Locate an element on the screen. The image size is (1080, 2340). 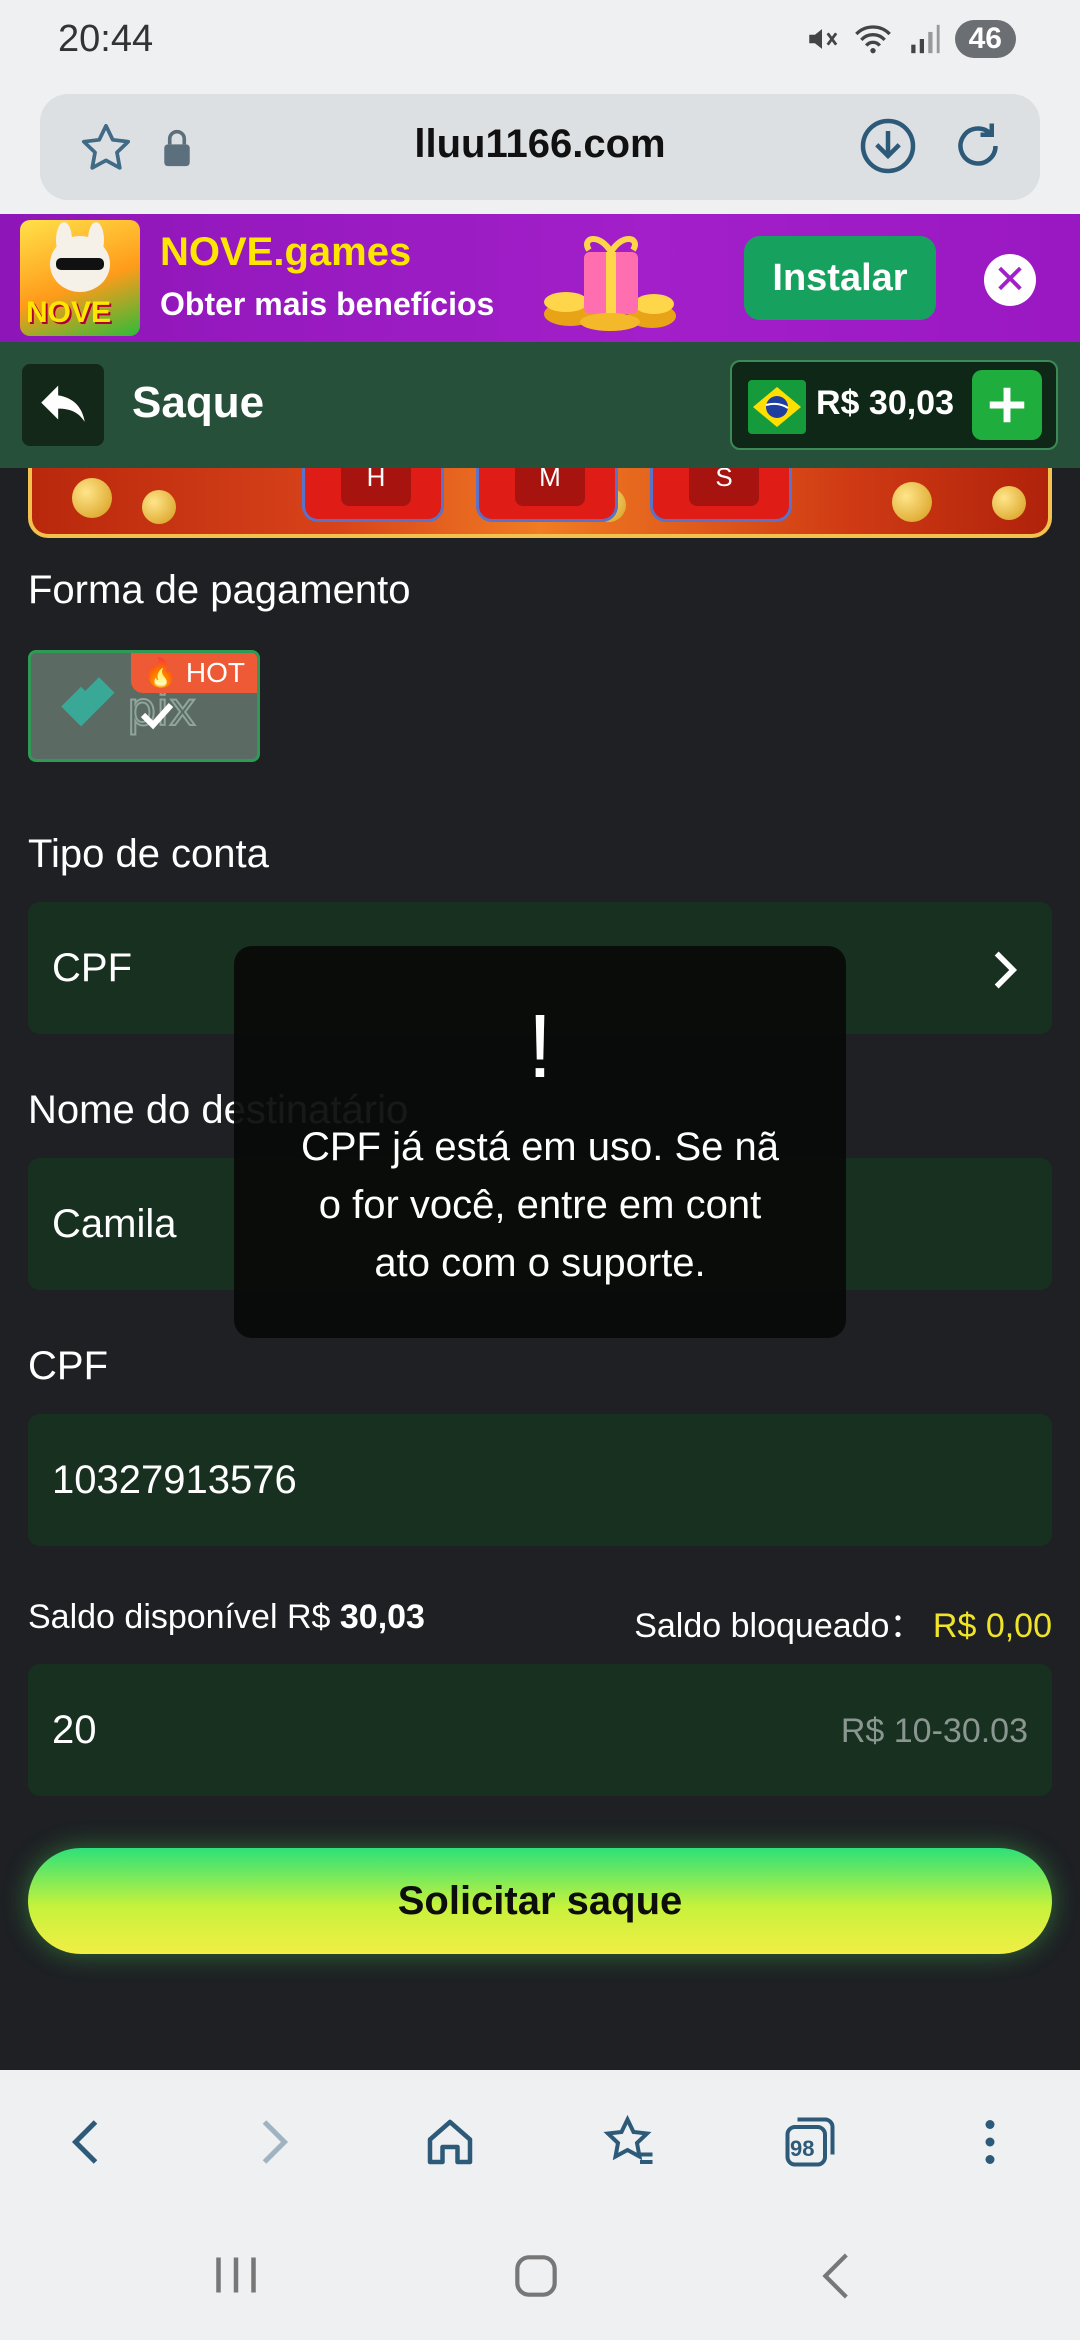
warning-icon: ! is located at coordinates (540, 1047).